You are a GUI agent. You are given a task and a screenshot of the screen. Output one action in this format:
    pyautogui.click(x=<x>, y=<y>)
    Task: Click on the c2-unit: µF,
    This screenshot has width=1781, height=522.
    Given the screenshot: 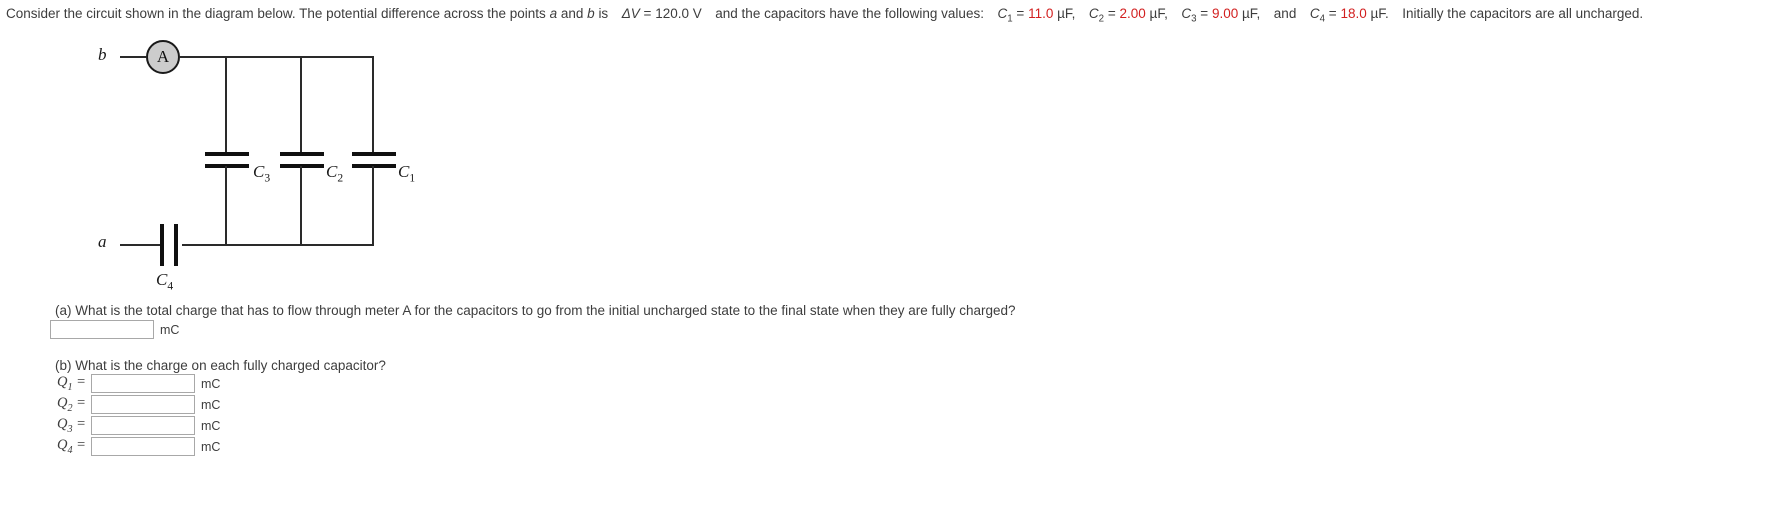 What is the action you would take?
    pyautogui.click(x=1158, y=13)
    